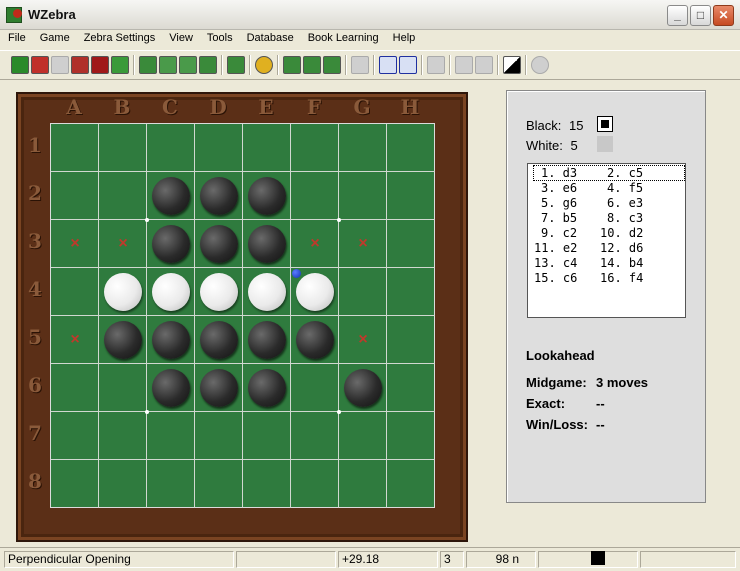  What do you see at coordinates (188, 65) in the screenshot?
I see `player-white-icon` at bounding box center [188, 65].